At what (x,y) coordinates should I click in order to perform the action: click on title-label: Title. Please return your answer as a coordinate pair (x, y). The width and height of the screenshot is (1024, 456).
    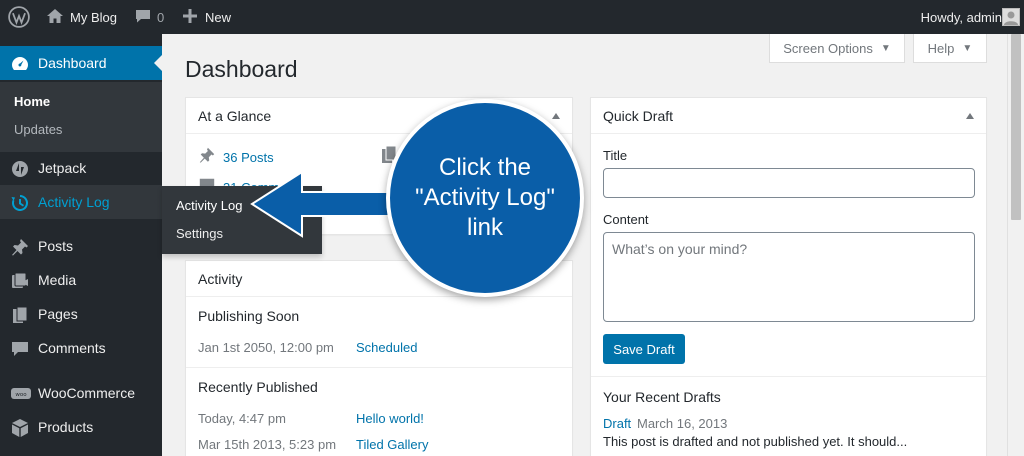
    Looking at the image, I should click on (615, 155).